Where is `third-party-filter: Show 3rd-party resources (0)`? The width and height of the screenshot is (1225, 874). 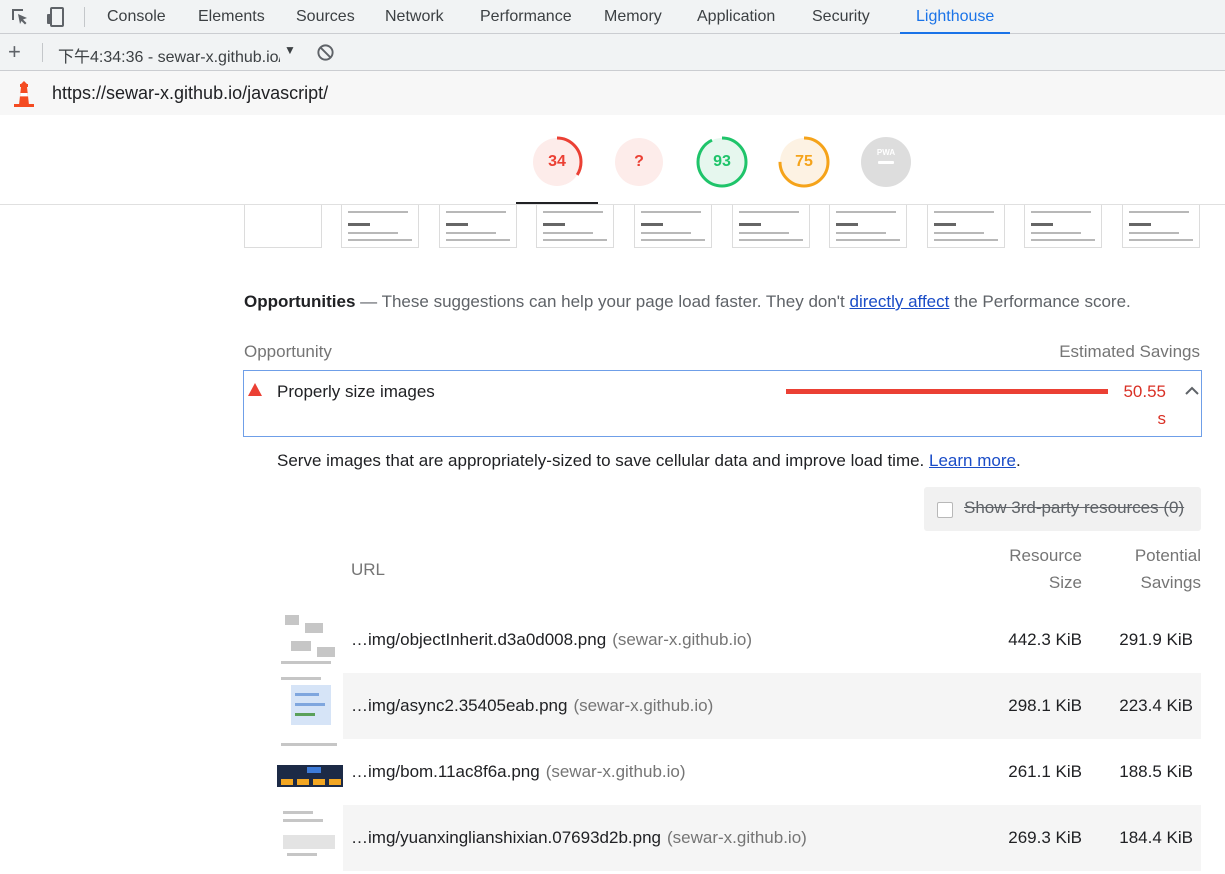
third-party-filter: Show 3rd-party resources (0) is located at coordinates (1062, 509).